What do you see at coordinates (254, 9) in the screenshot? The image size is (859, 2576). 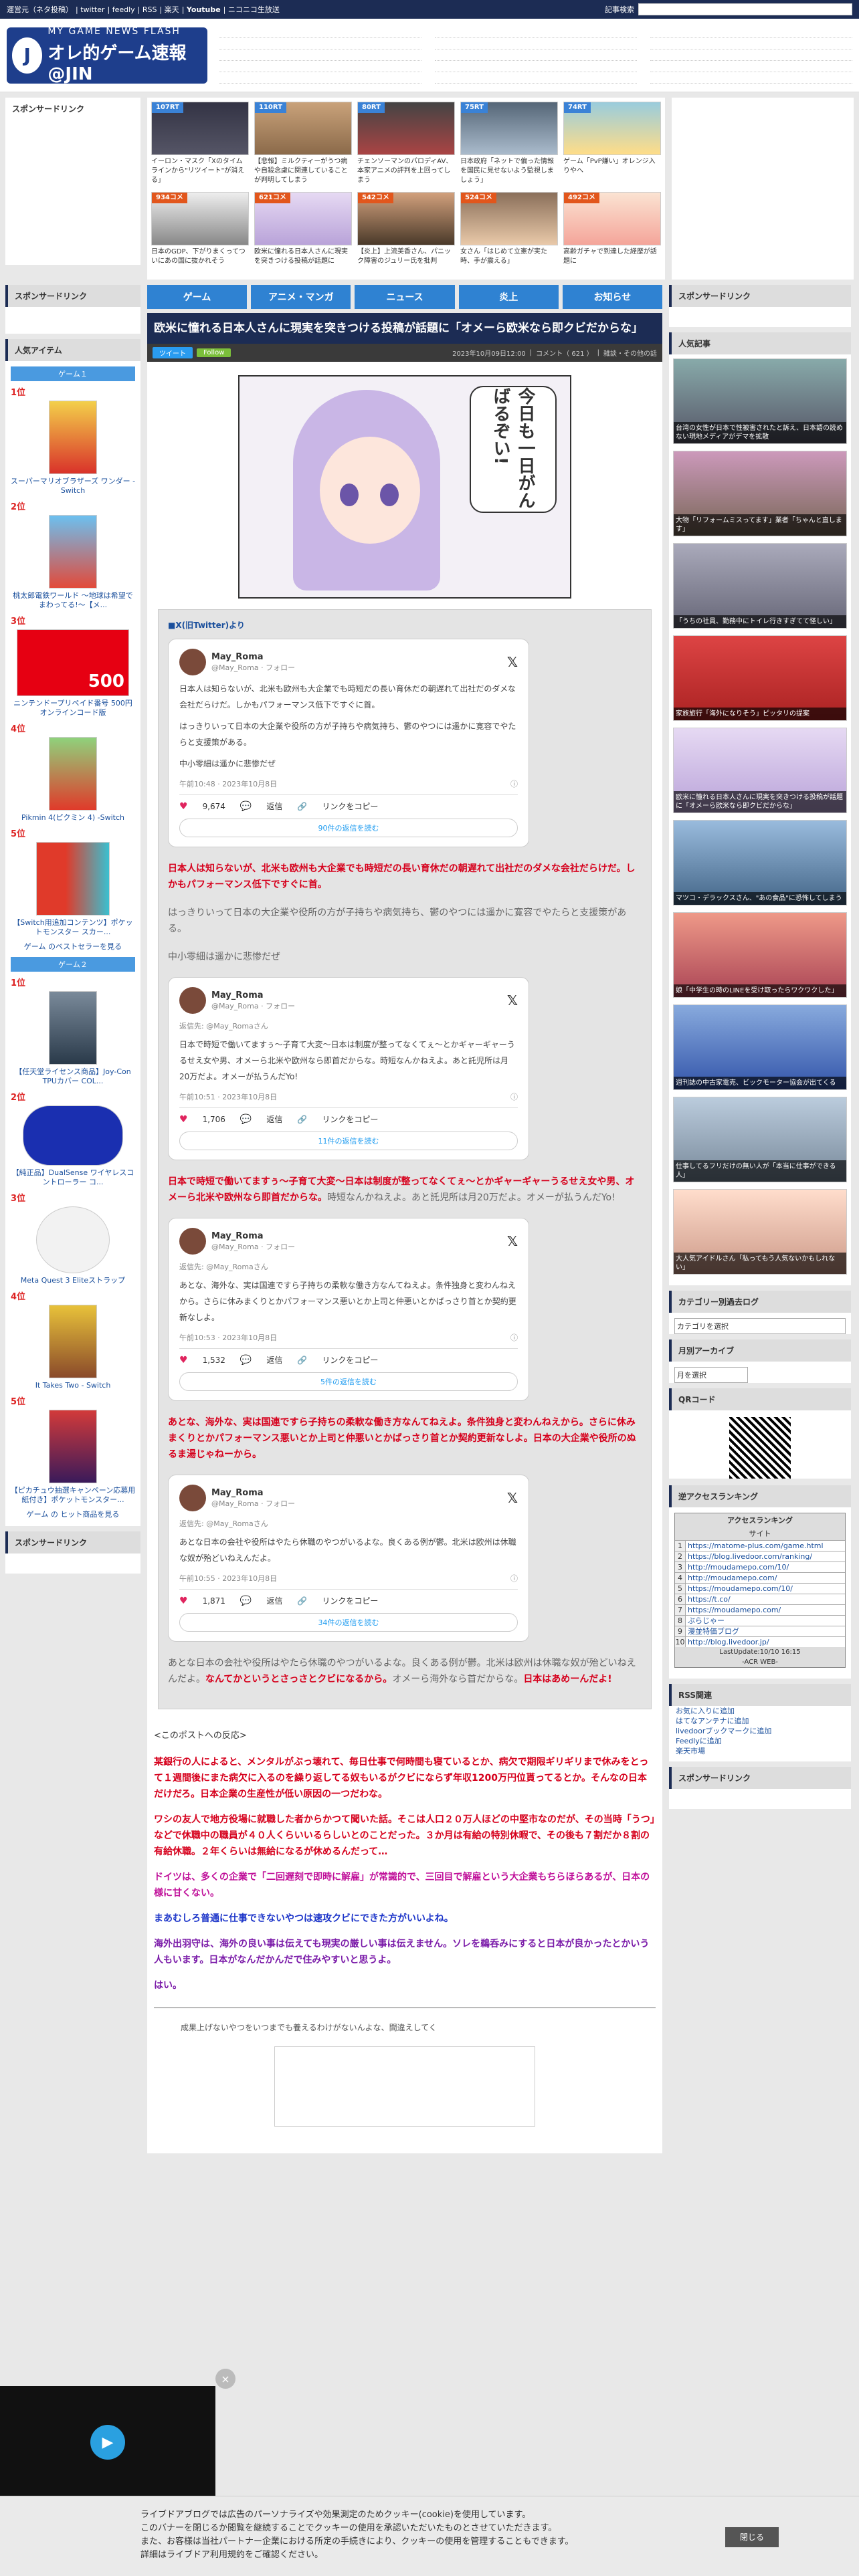 I see `top-link: ニコニコ生放送` at bounding box center [254, 9].